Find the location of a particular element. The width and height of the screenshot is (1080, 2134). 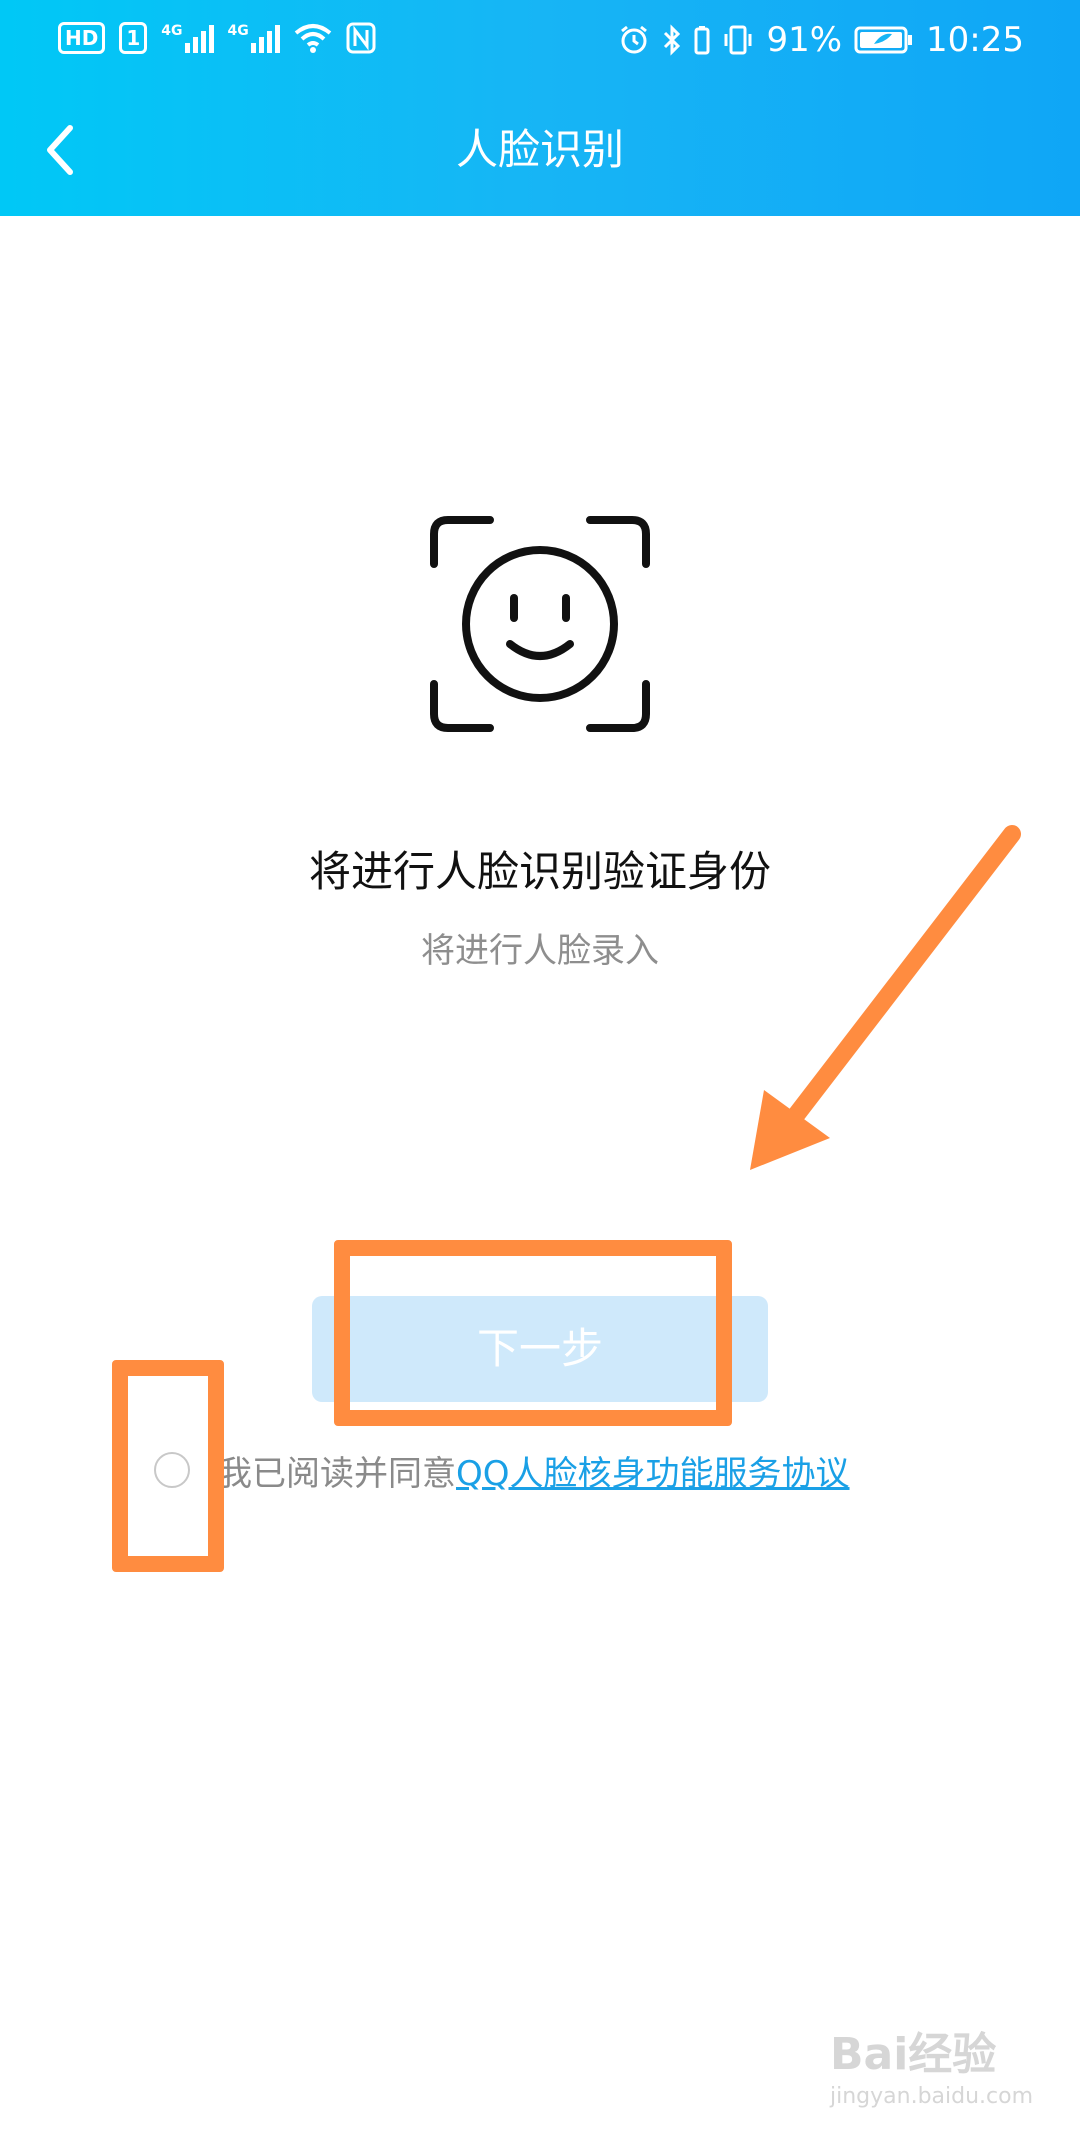

alarm-icon is located at coordinates (634, 39).